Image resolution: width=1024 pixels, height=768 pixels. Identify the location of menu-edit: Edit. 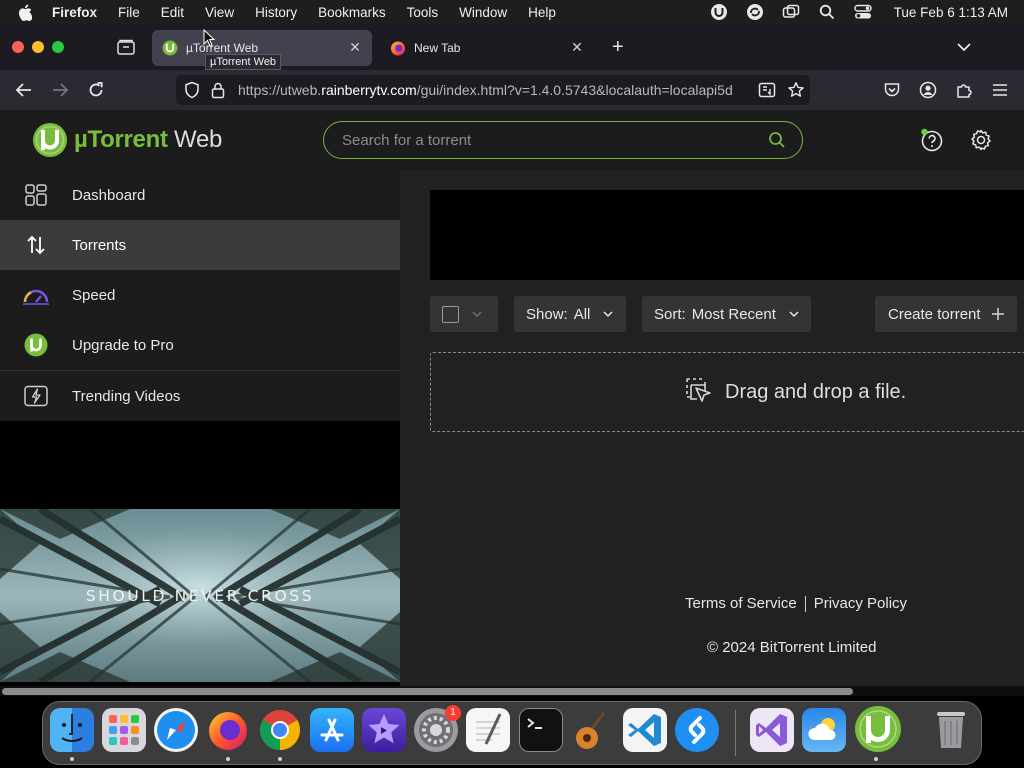
(172, 12).